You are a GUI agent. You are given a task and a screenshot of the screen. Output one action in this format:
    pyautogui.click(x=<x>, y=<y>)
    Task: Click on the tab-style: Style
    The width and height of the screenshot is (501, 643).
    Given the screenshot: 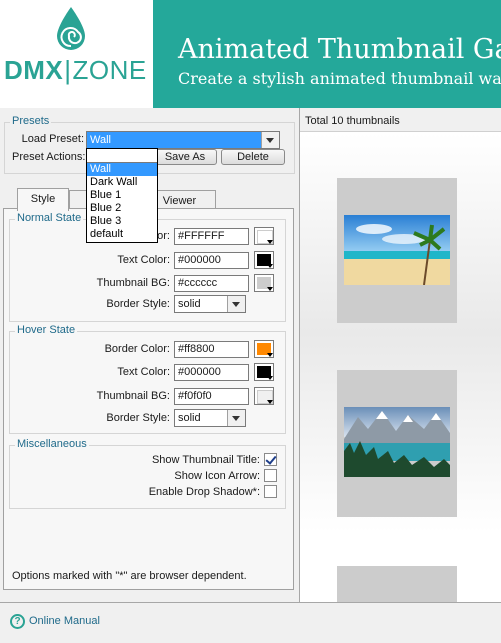 What is the action you would take?
    pyautogui.click(x=43, y=199)
    